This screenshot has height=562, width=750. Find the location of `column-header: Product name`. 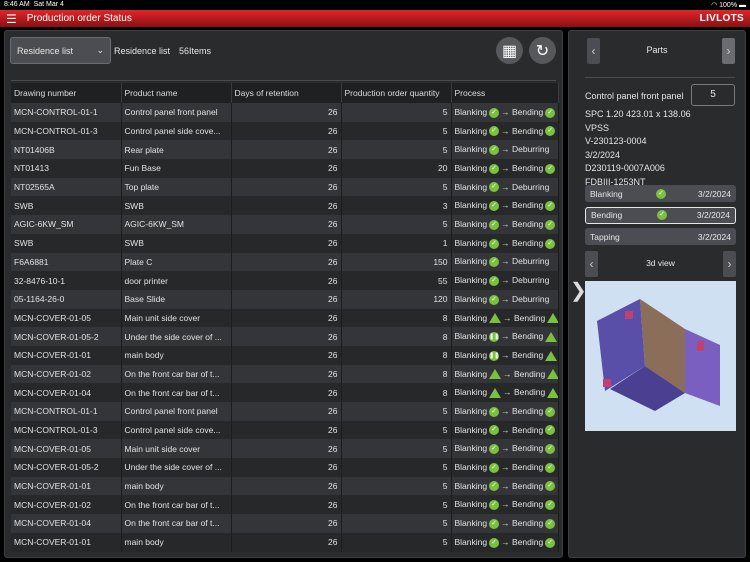

column-header: Product name is located at coordinates (176, 93).